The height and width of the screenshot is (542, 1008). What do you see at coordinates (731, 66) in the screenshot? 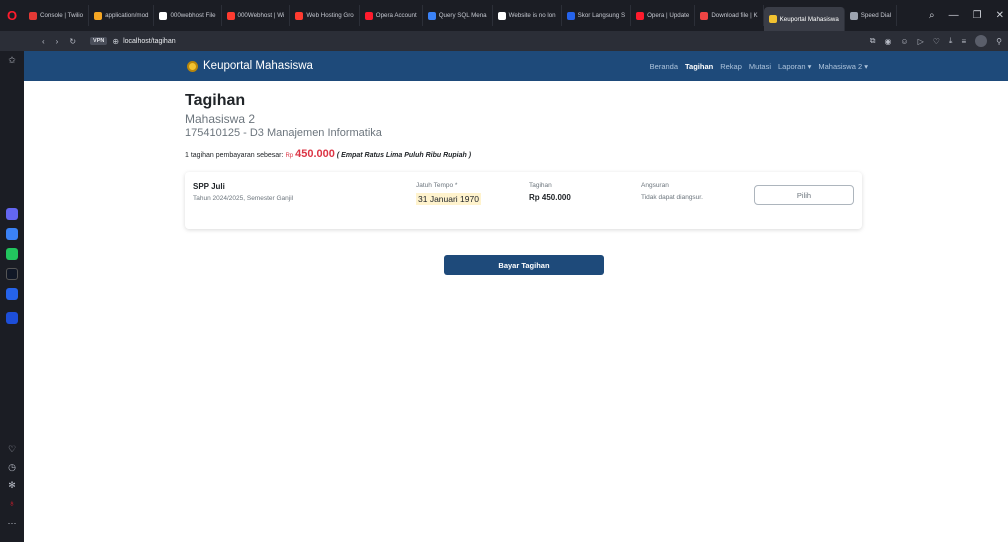
I see `nav-link: Rekap` at bounding box center [731, 66].